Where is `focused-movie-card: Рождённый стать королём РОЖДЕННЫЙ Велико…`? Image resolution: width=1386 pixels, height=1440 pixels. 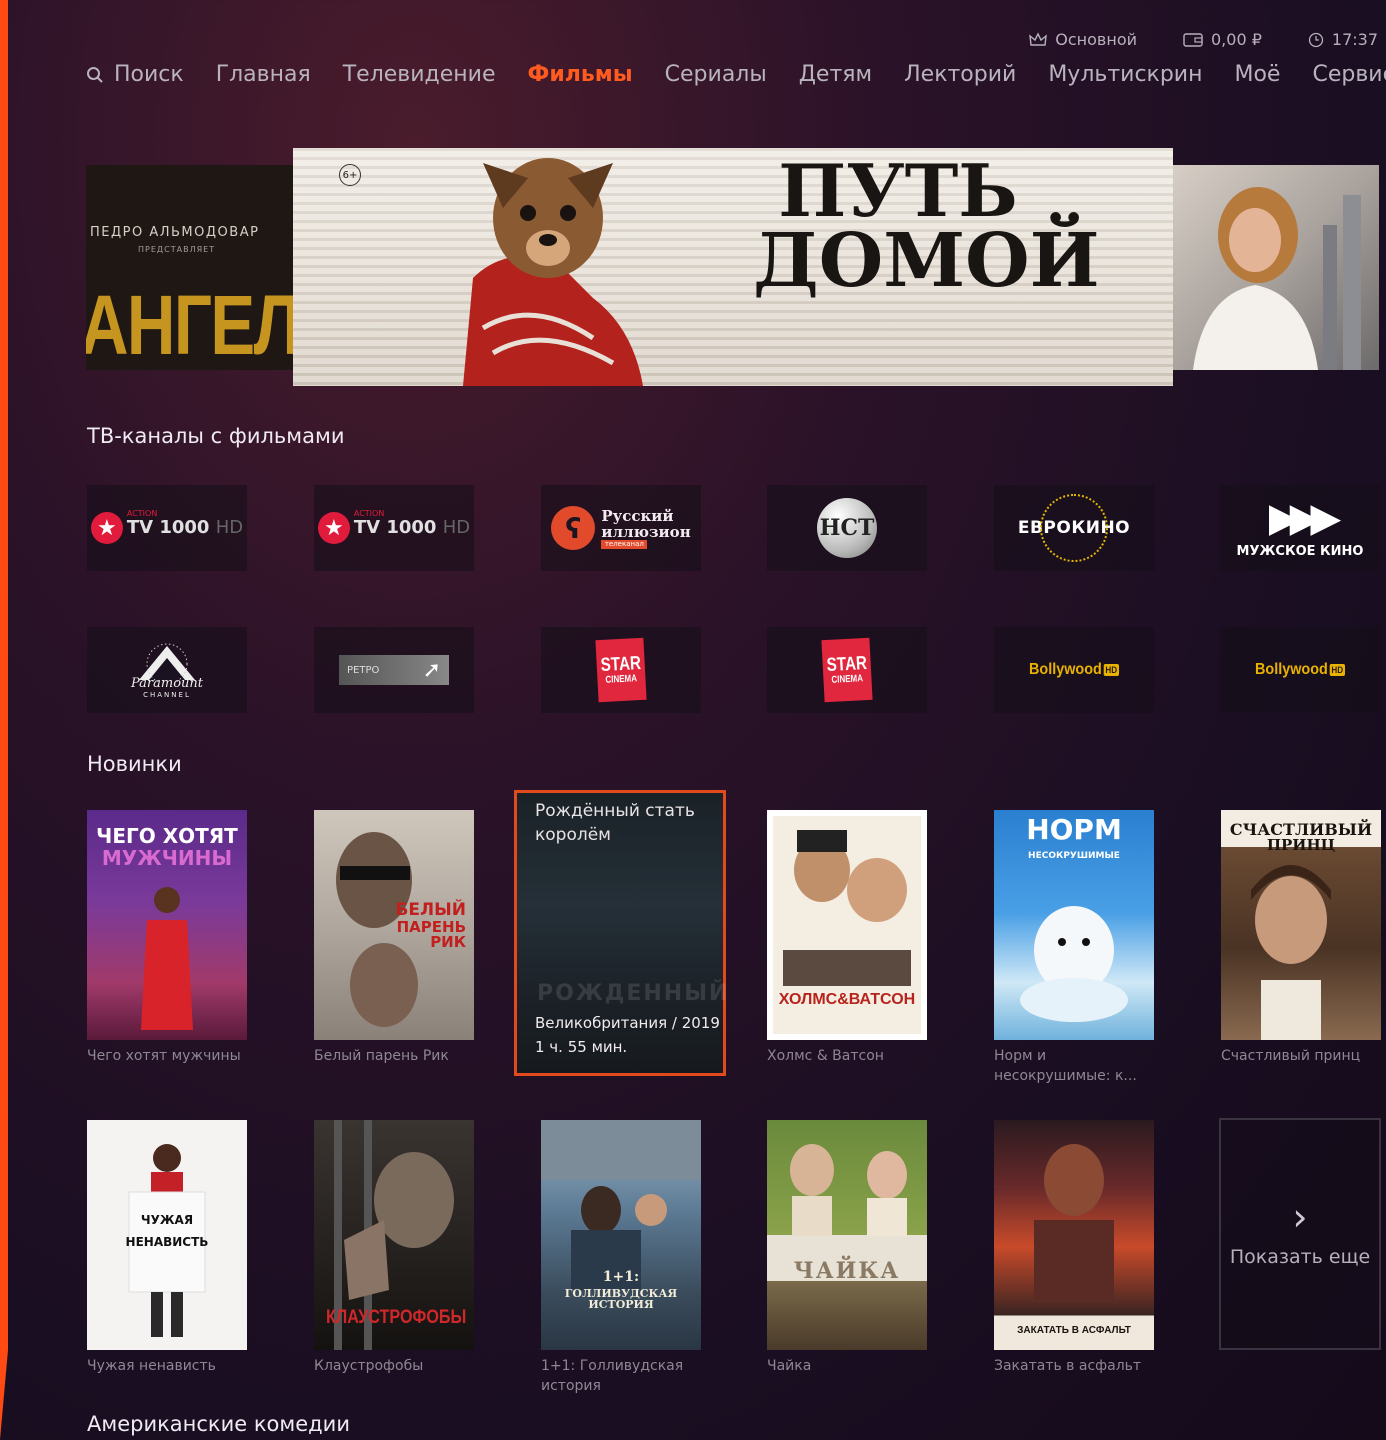
focused-movie-card: Рождённый стать королём РОЖДЕННЫЙ Велико… is located at coordinates (620, 933).